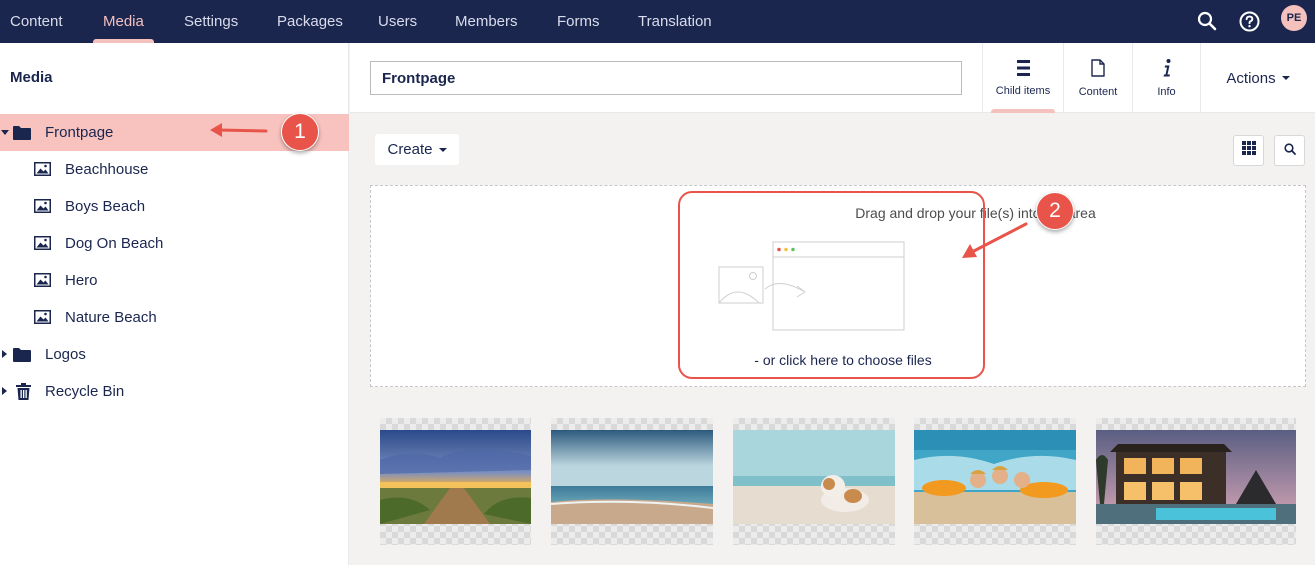  I want to click on tab-label: Child items, so click(1023, 90).